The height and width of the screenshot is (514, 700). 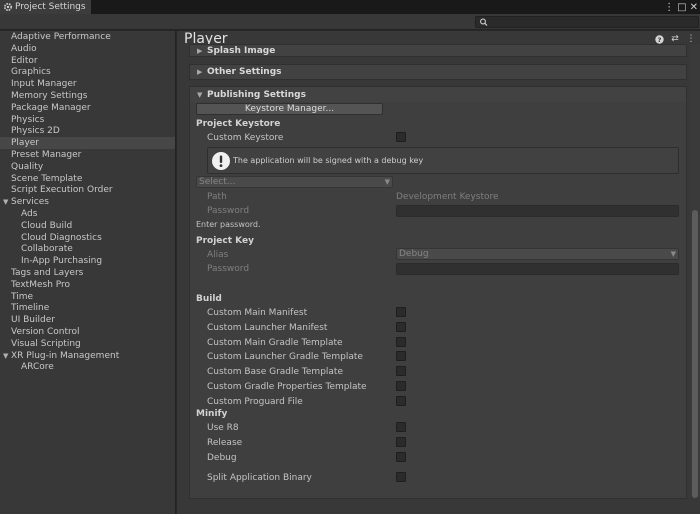 I want to click on sidebar-item-label: Version Control, so click(x=45, y=332).